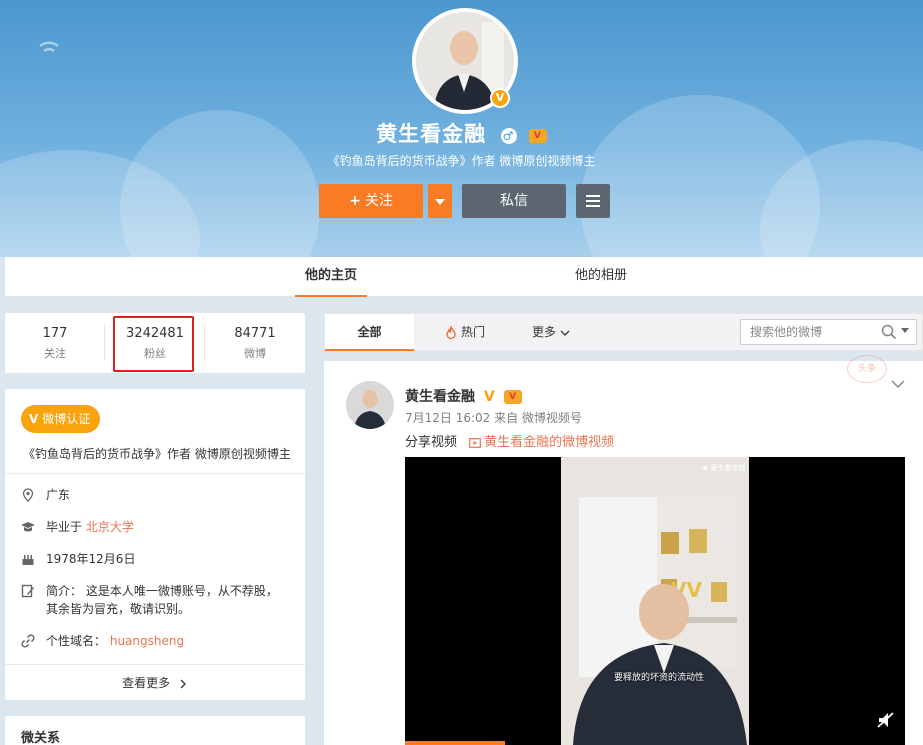 The height and width of the screenshot is (745, 923). Describe the element at coordinates (55, 343) in the screenshot. I see `stat-following: 177 关注` at that location.